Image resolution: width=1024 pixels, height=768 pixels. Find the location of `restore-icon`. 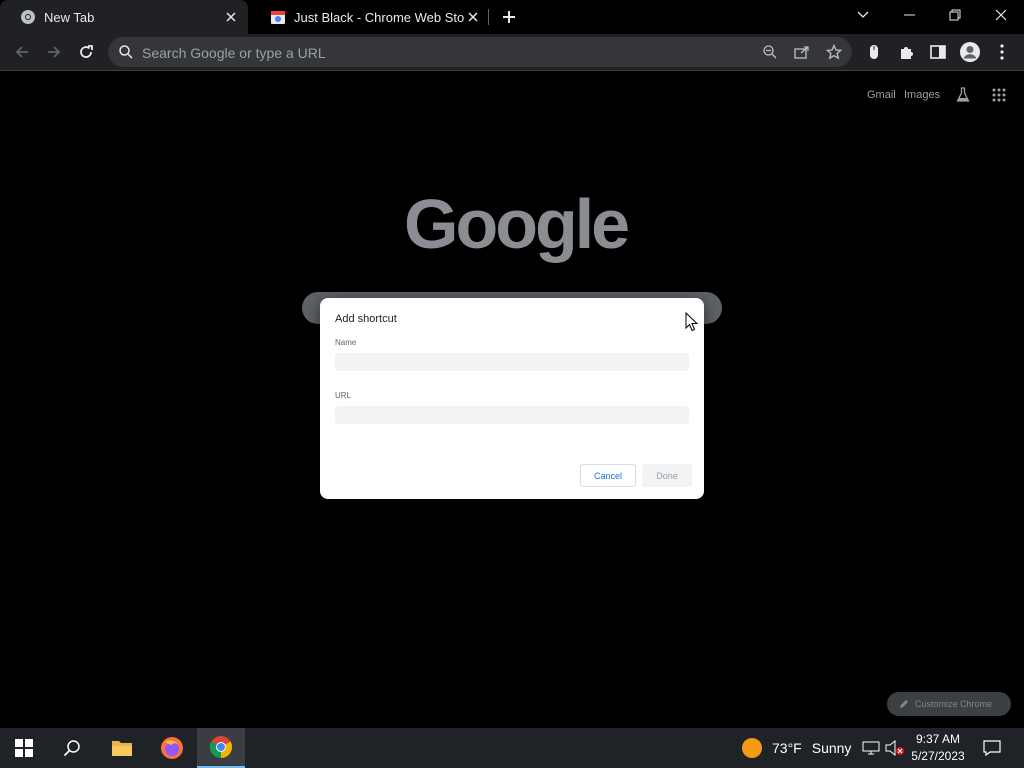

restore-icon is located at coordinates (955, 15).